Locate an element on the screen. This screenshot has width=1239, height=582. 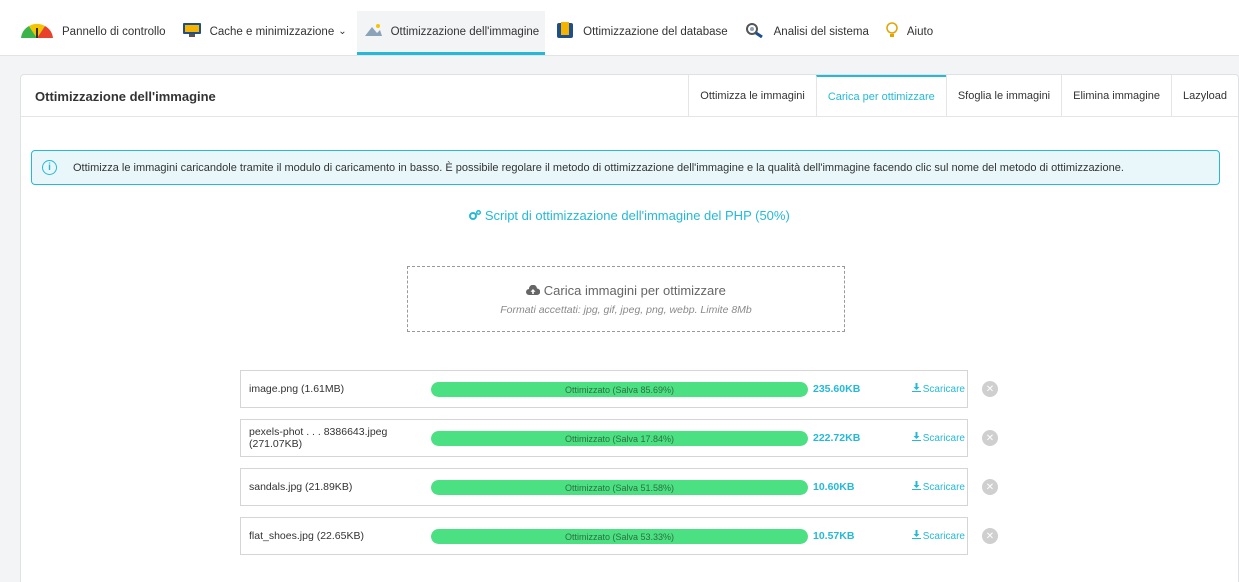
chevron-down-icon: ⌄ is located at coordinates (342, 31).